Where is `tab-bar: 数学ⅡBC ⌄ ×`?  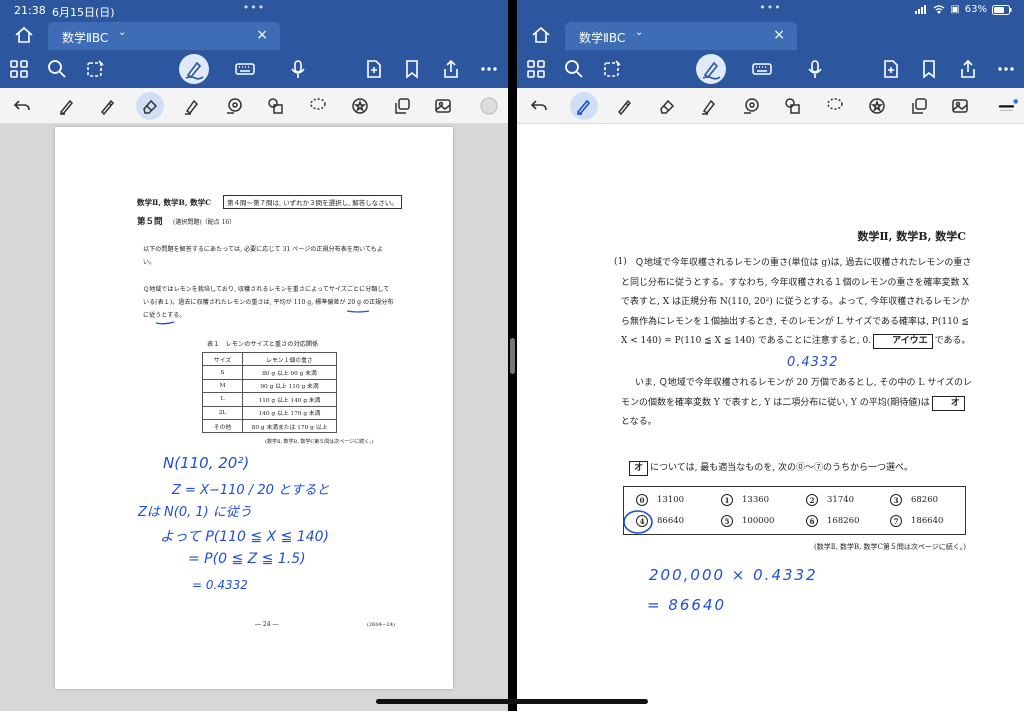 tab-bar: 数学ⅡBC ⌄ × is located at coordinates (254, 35).